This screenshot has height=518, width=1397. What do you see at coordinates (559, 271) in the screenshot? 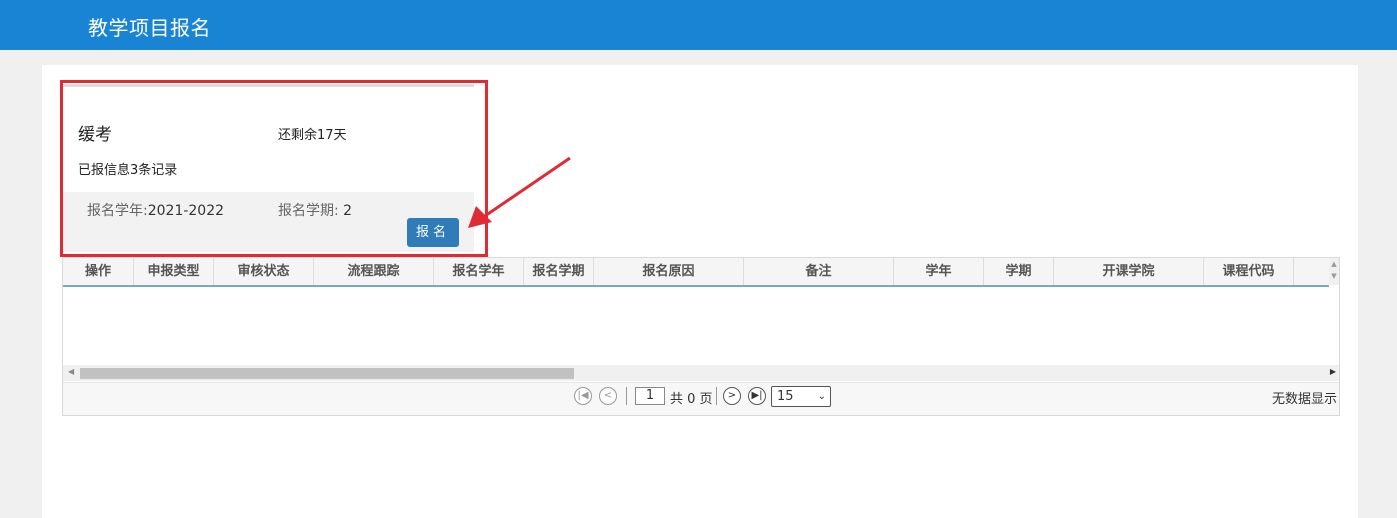
I see `column-header: 报名学期` at bounding box center [559, 271].